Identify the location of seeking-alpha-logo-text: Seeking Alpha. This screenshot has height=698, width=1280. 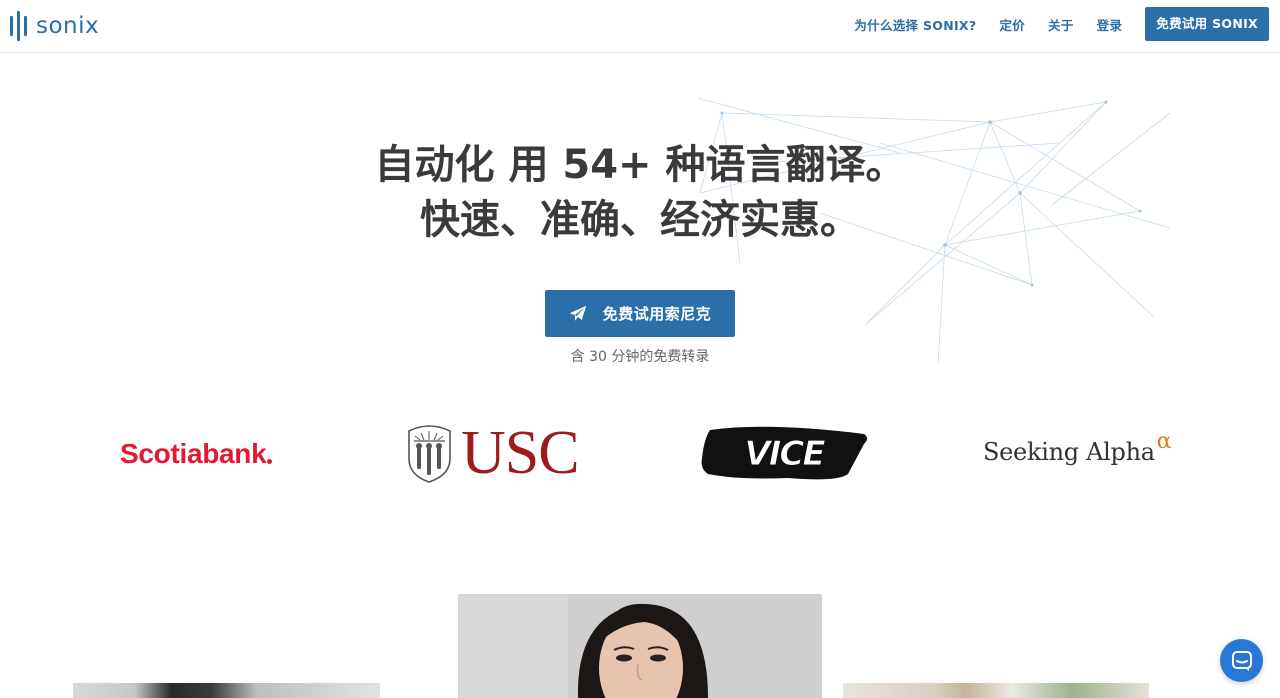
(1069, 452).